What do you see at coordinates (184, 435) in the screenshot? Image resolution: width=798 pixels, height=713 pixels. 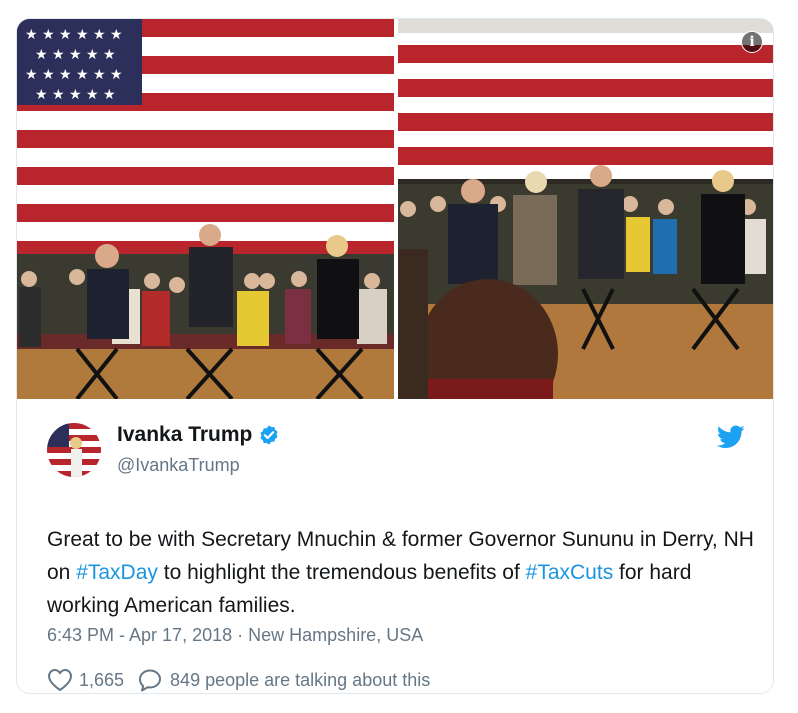 I see `display-name: Ivanka Trump` at bounding box center [184, 435].